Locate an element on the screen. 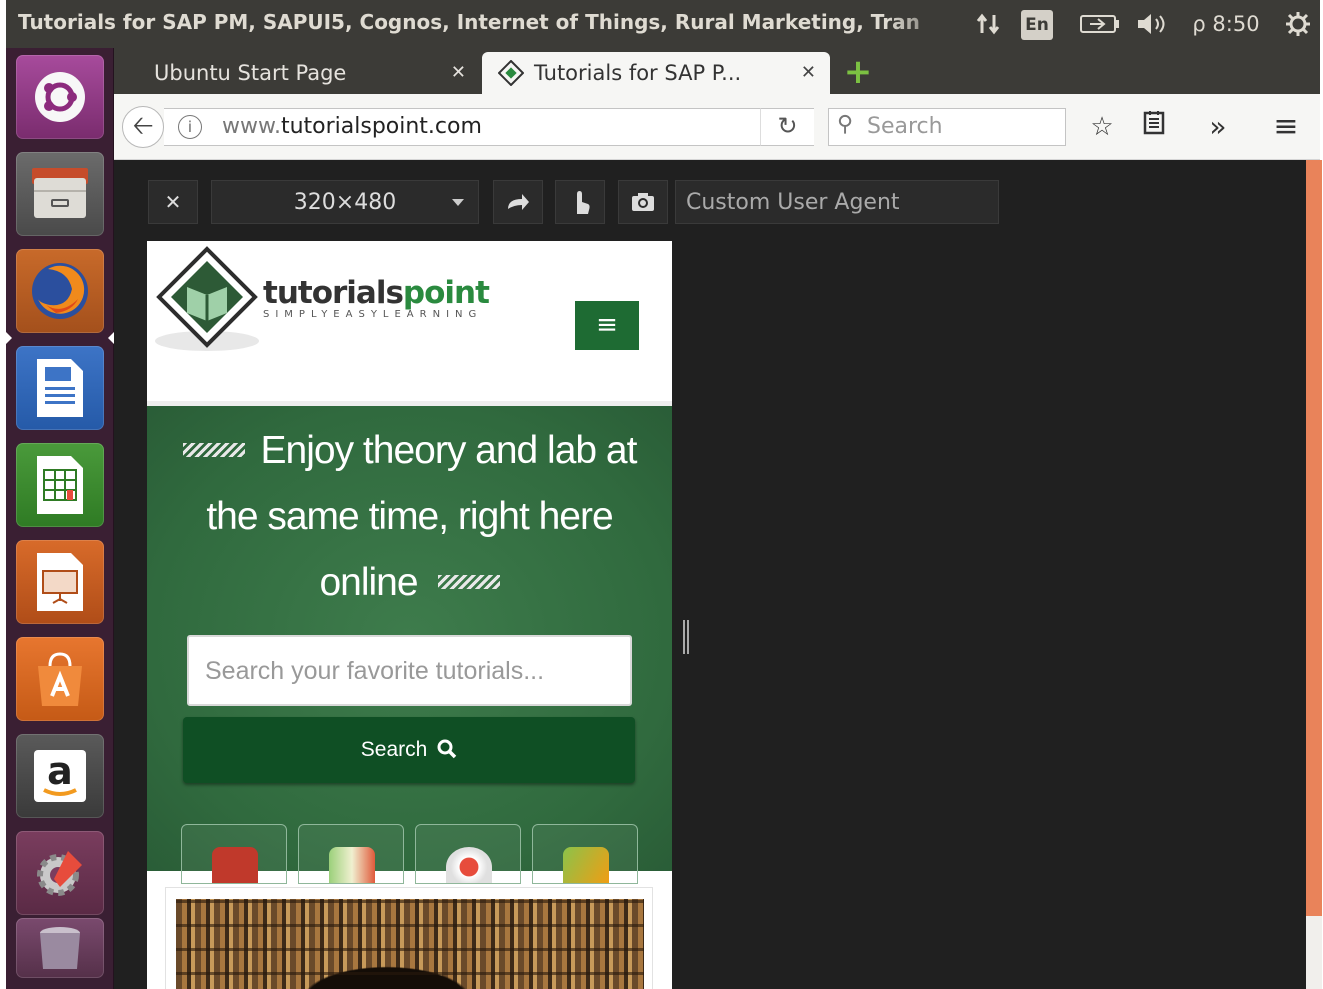  viewport-resize-handle is located at coordinates (686, 637).